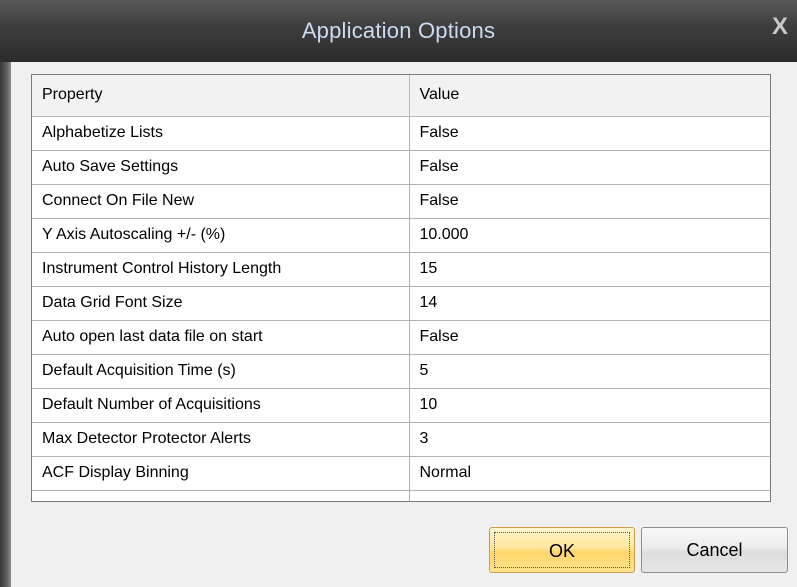  What do you see at coordinates (221, 495) in the screenshot?
I see `empty-property-cell` at bounding box center [221, 495].